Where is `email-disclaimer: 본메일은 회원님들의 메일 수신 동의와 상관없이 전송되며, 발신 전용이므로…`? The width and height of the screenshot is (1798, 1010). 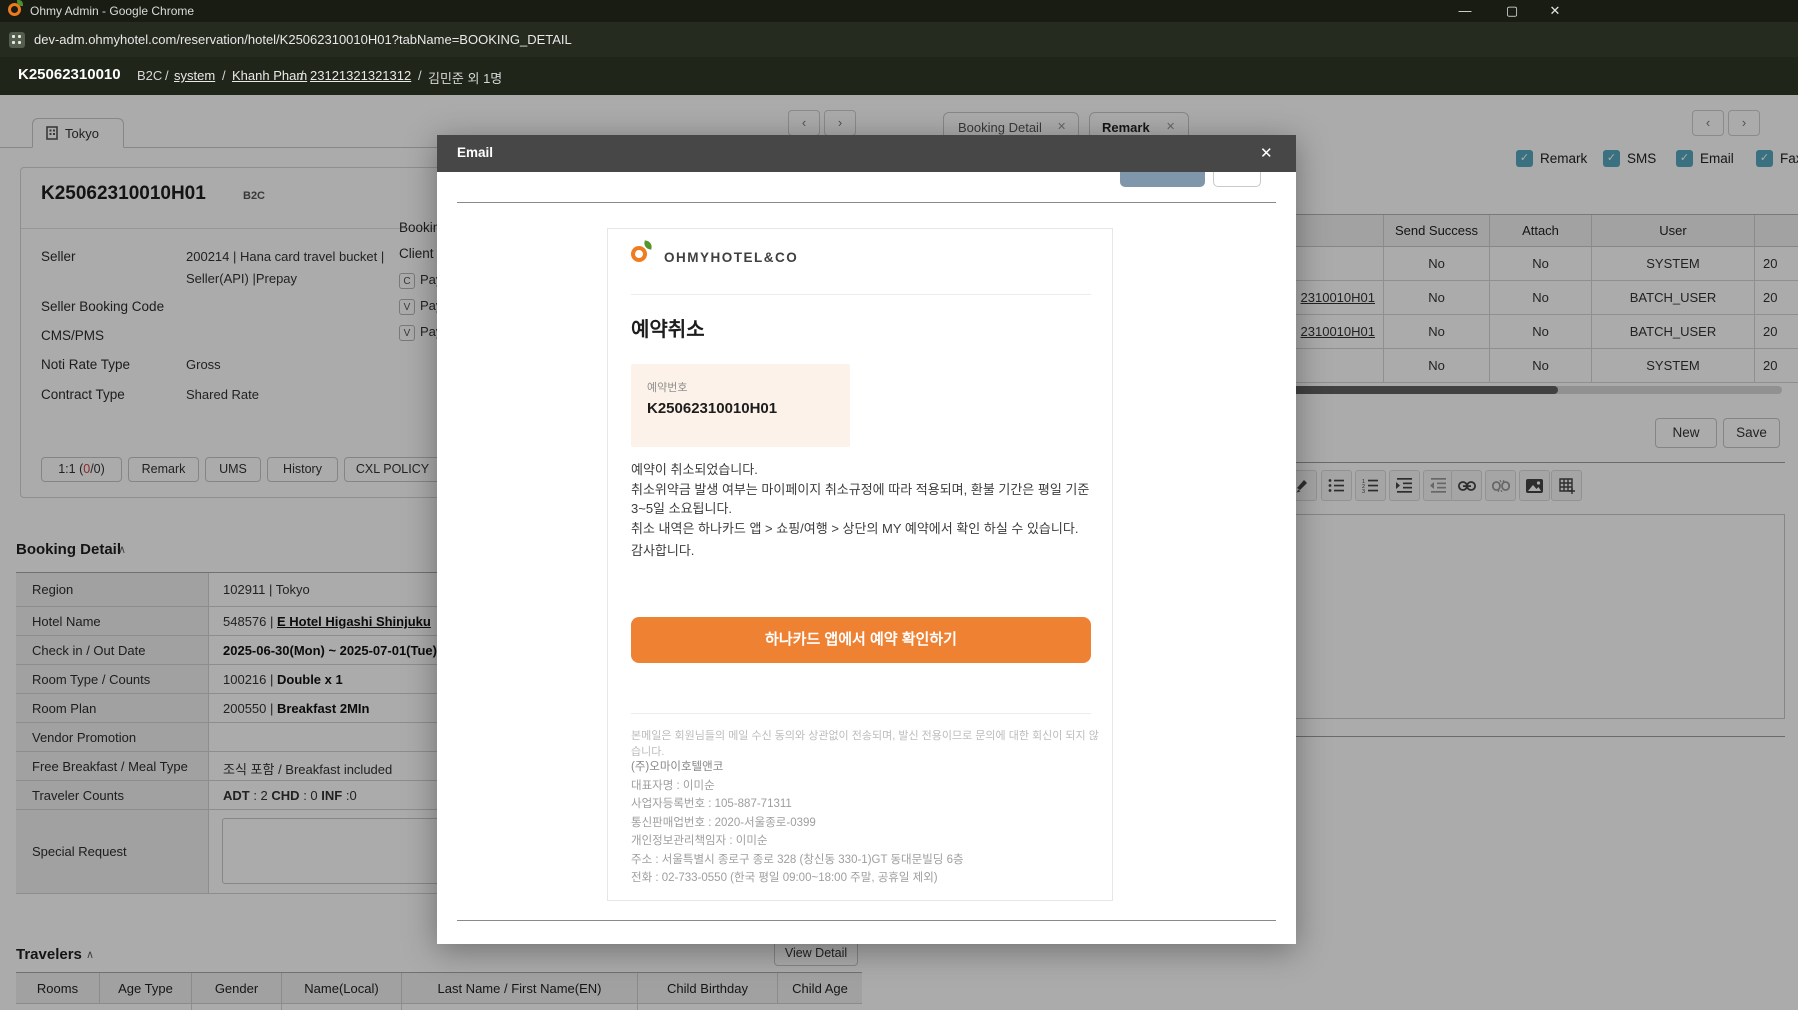
email-disclaimer: 본메일은 회원님들의 메일 수신 동의와 상관없이 전송되며, 발신 전용이므로… is located at coordinates (865, 744).